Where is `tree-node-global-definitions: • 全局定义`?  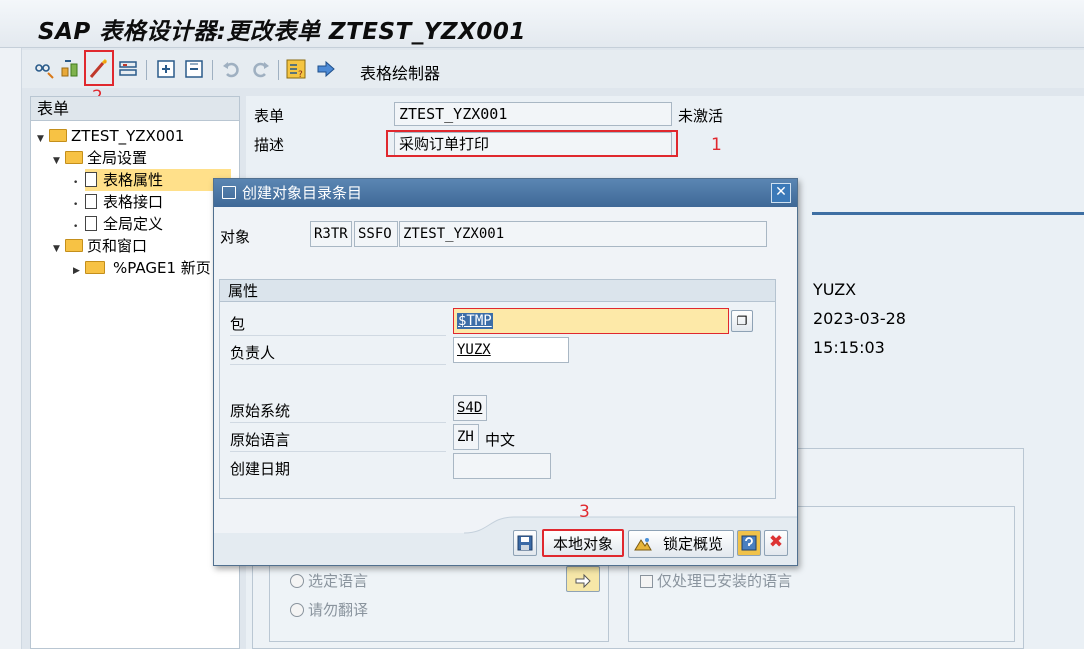
tree-node-global-definitions: • 全局定义 is located at coordinates (118, 224).